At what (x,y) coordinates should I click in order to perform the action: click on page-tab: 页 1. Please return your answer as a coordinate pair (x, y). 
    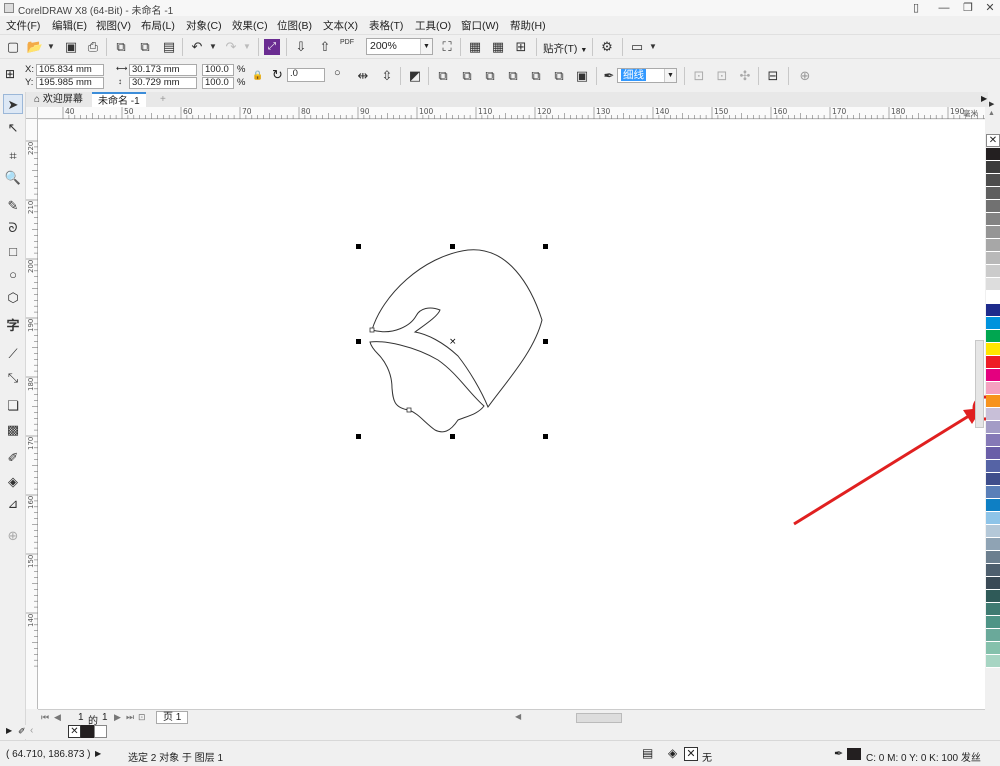
    Looking at the image, I should click on (172, 717).